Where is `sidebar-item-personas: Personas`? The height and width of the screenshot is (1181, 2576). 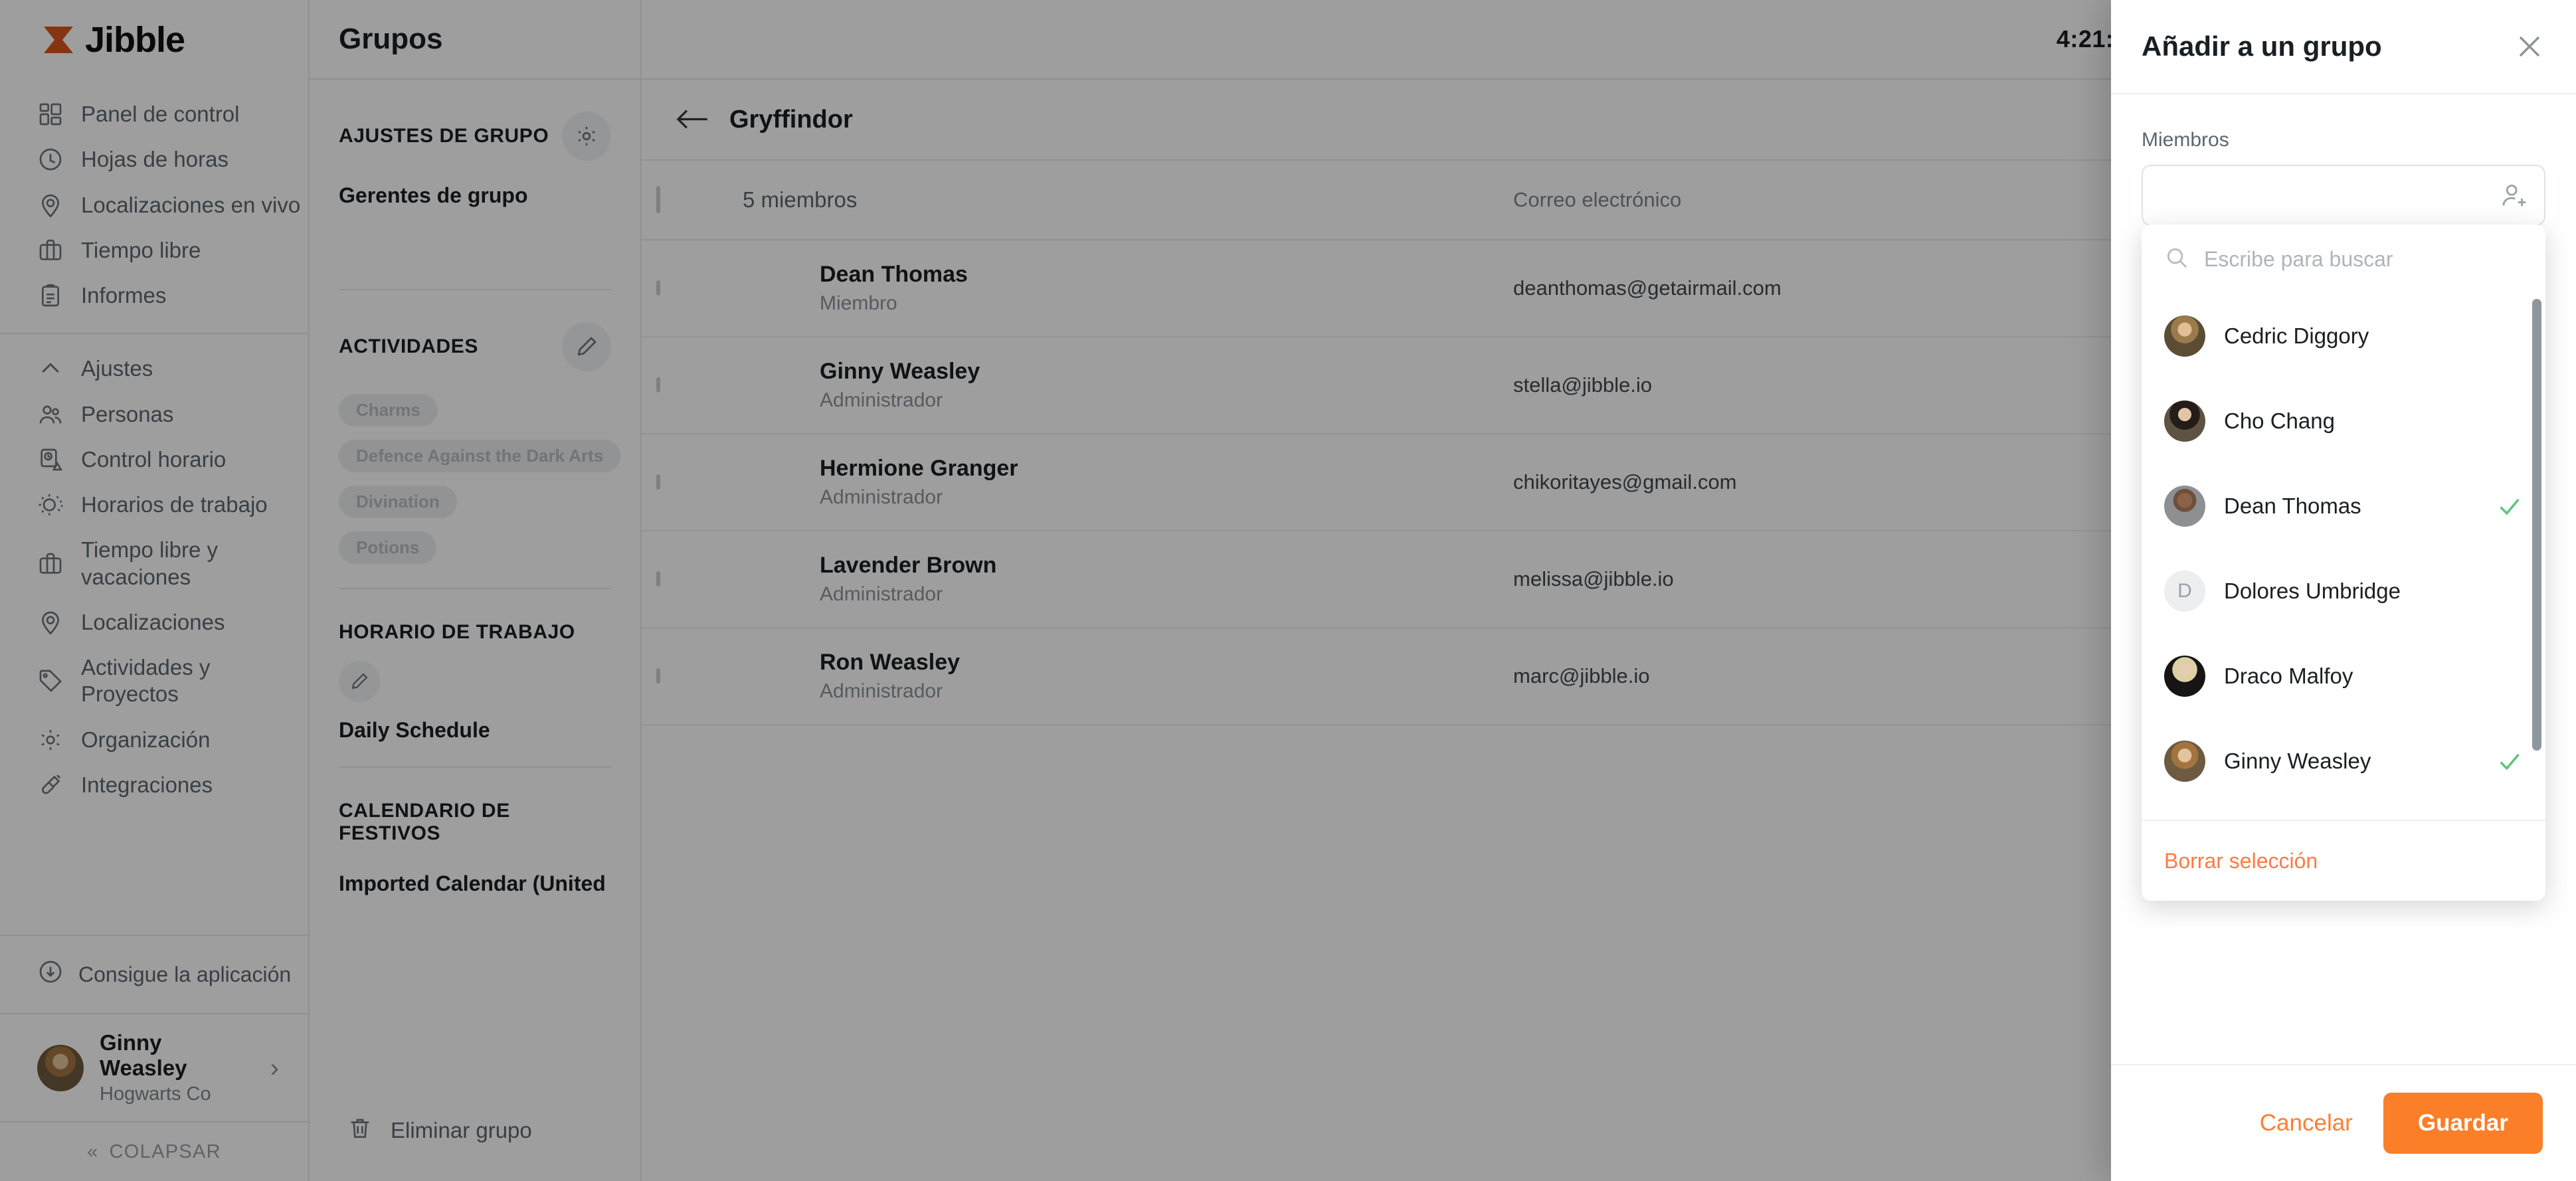
sidebar-item-personas: Personas is located at coordinates (154, 414).